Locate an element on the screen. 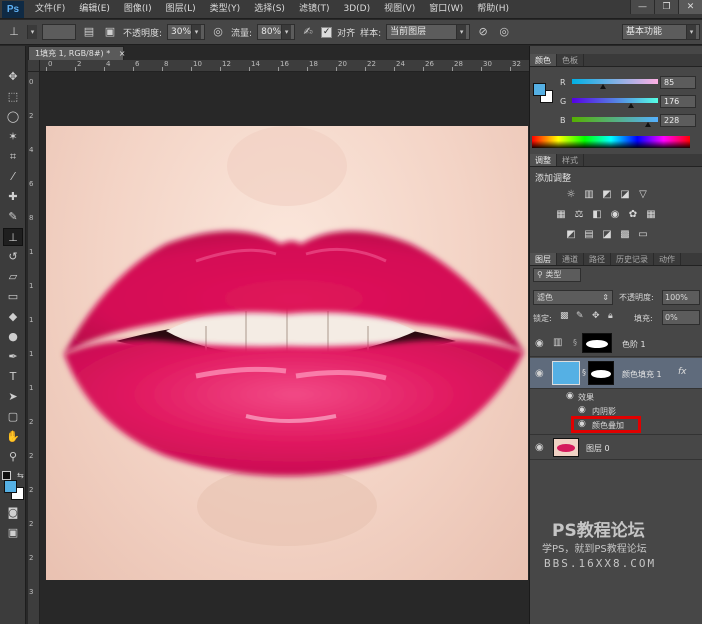 This screenshot has width=702, height=624. posterize-icon: ▤ is located at coordinates (589, 235).